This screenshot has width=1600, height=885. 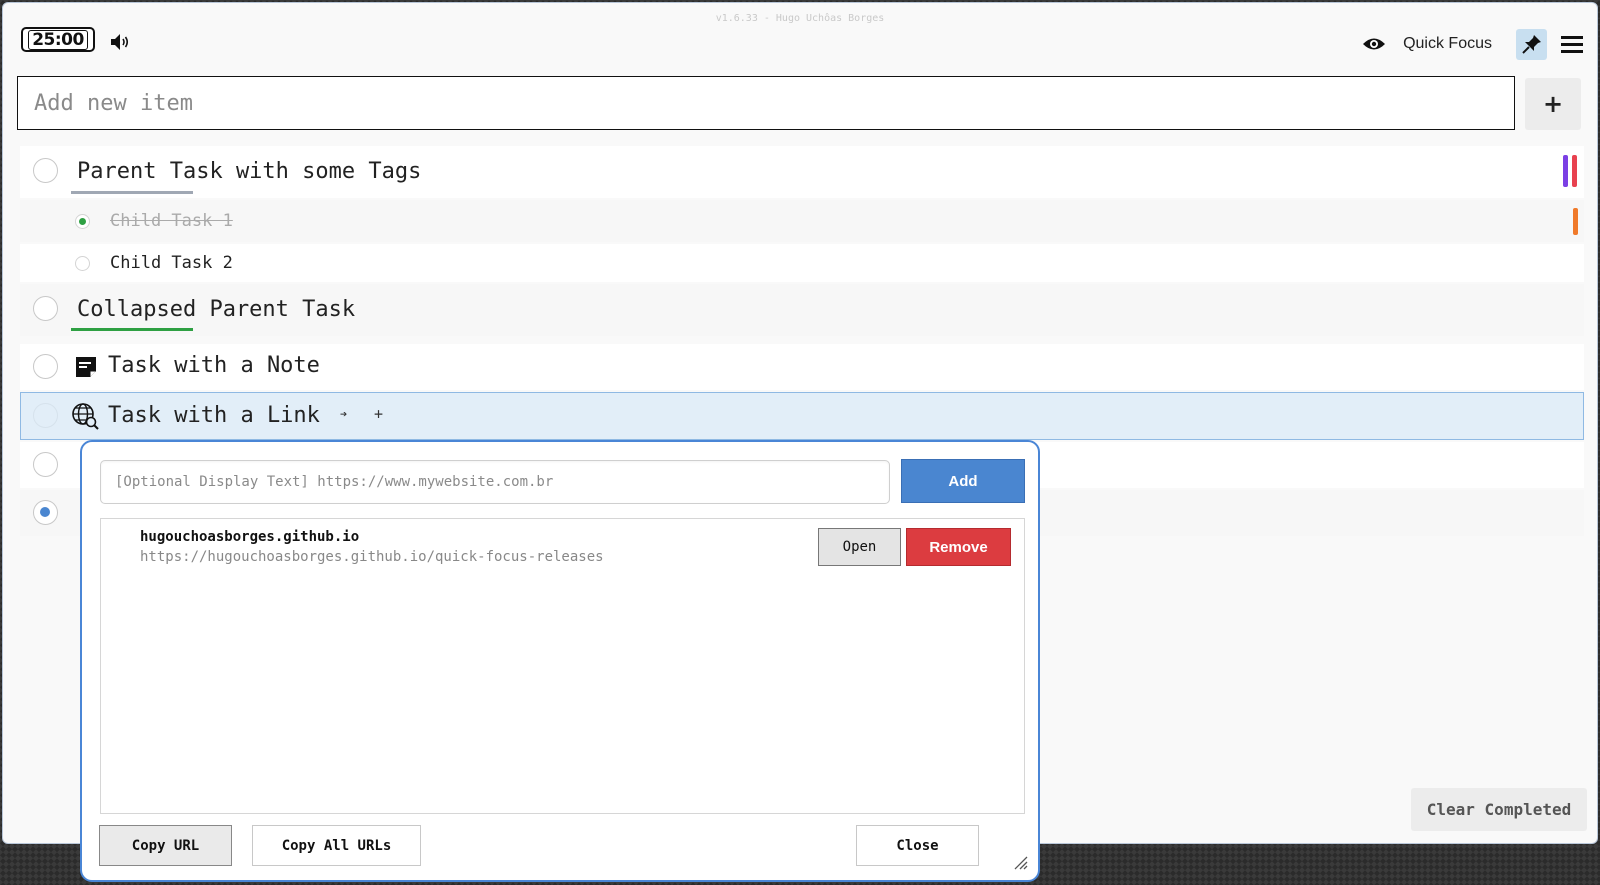 I want to click on eye-icon, so click(x=1374, y=44).